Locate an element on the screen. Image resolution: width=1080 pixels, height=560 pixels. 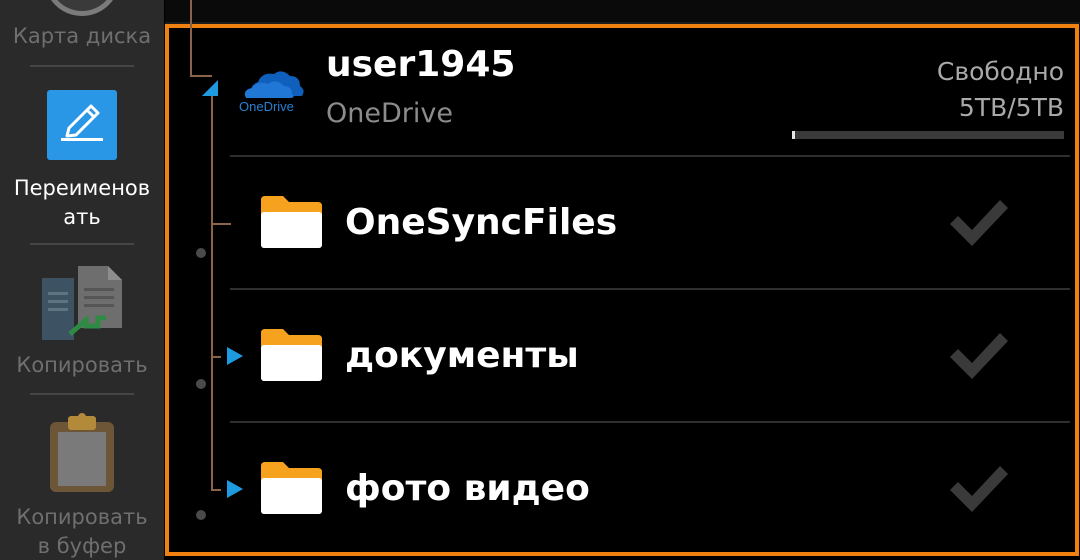
sidebar-item-rename-label: Переименовать is located at coordinates (82, 202).